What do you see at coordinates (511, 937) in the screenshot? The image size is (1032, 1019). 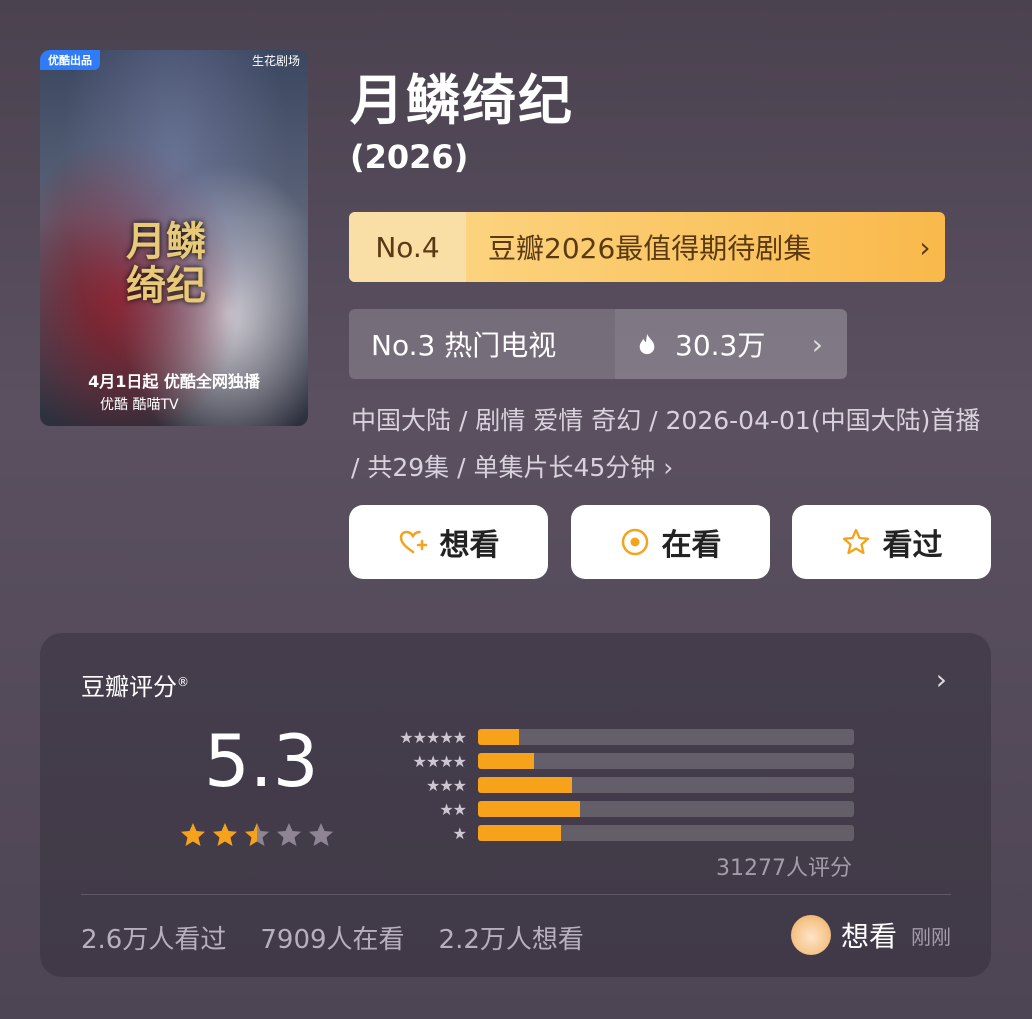 I see `want-count: 2.2万人想看` at bounding box center [511, 937].